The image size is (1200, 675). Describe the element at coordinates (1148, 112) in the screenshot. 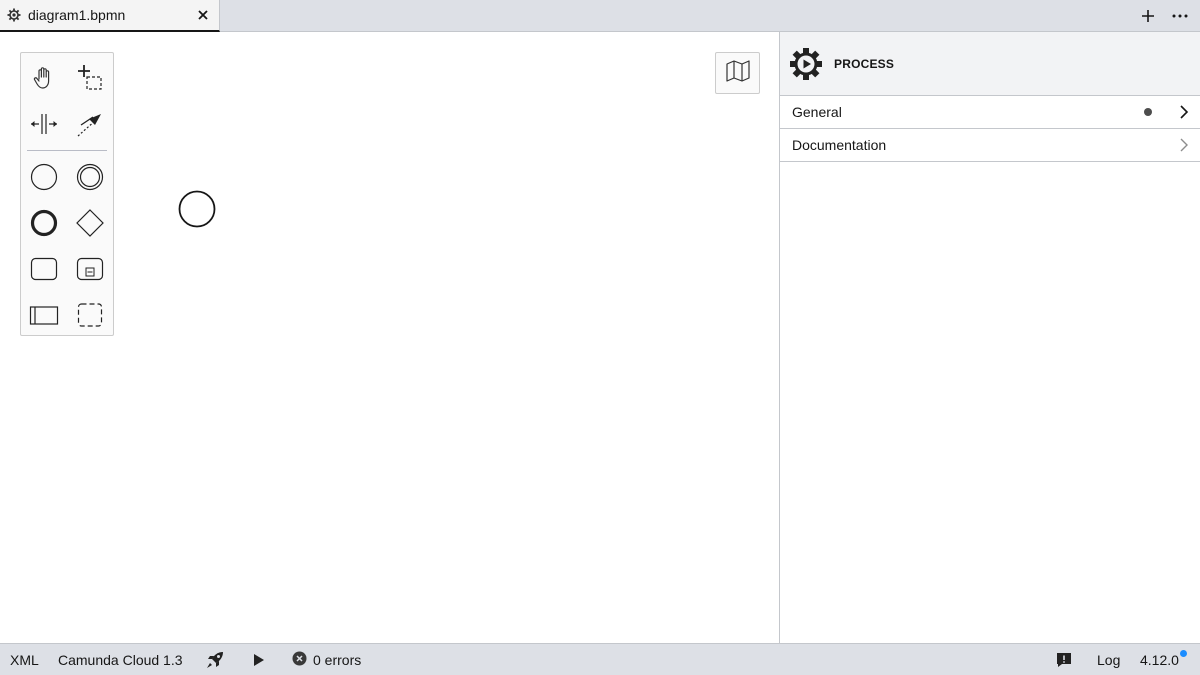

I see `data-indicator-dot` at that location.